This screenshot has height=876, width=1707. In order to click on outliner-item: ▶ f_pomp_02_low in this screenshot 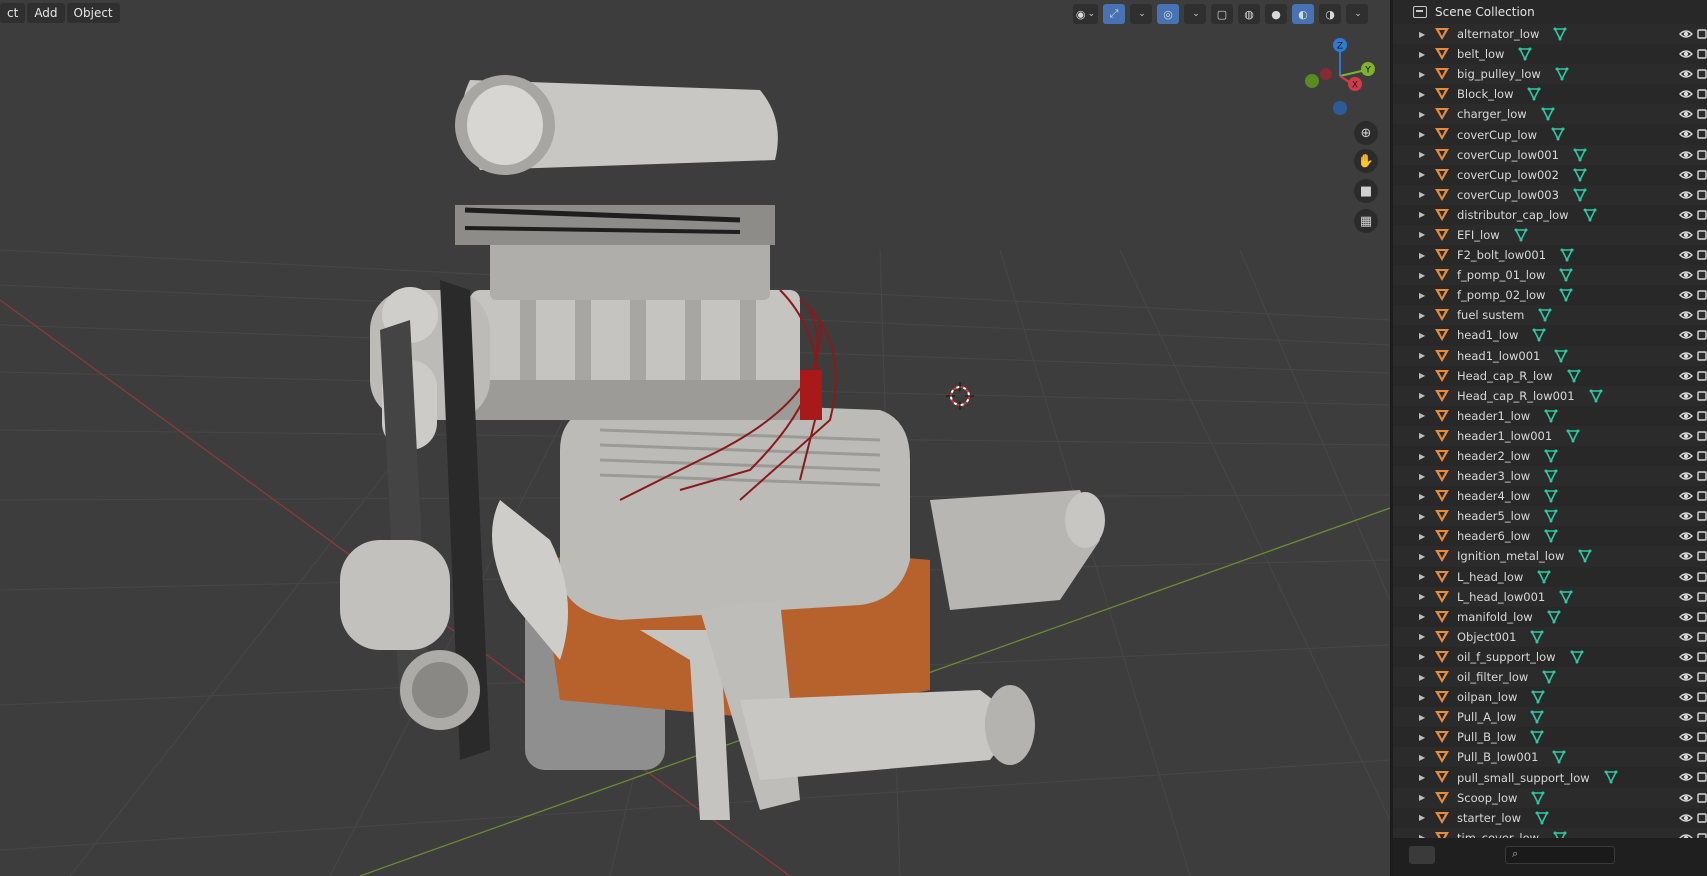, I will do `click(1550, 295)`.